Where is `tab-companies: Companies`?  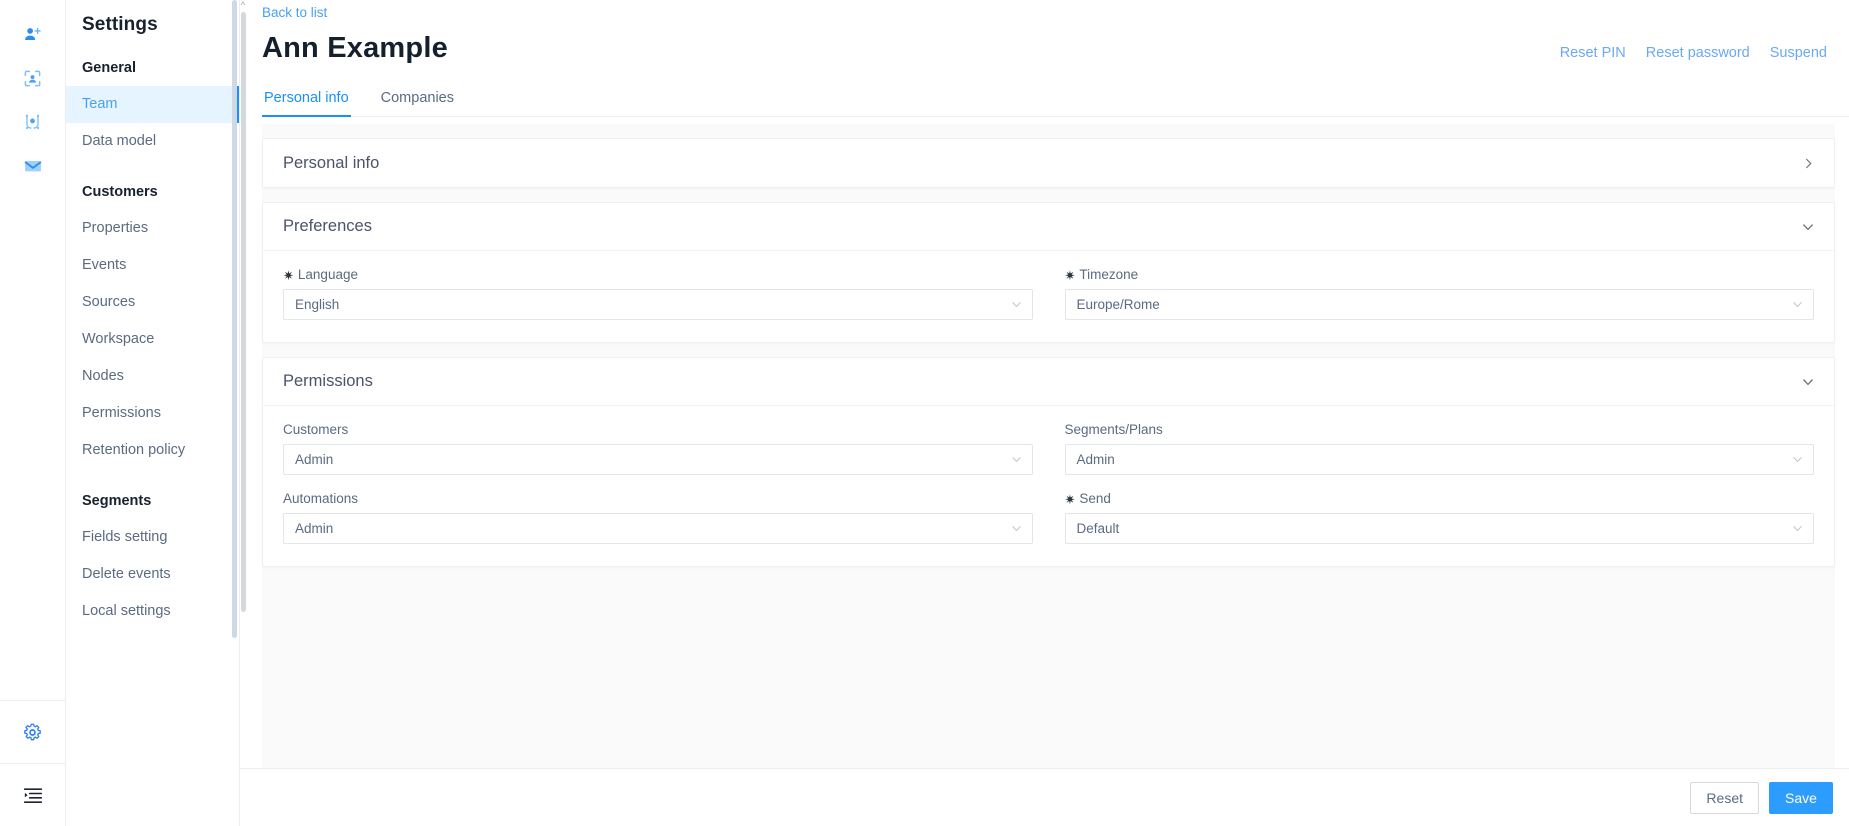 tab-companies: Companies is located at coordinates (417, 103).